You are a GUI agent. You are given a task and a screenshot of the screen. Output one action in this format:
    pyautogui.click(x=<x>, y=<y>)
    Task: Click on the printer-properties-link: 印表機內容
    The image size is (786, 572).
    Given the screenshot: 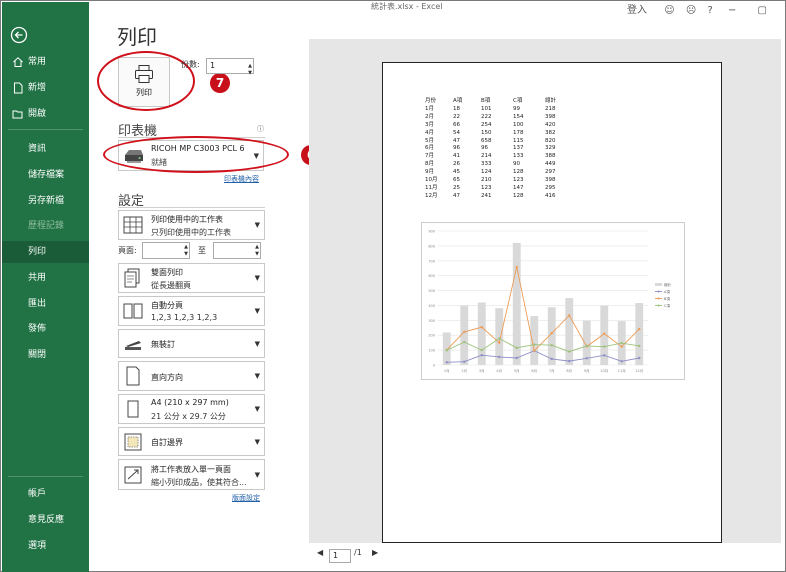 What is the action you would take?
    pyautogui.click(x=241, y=179)
    